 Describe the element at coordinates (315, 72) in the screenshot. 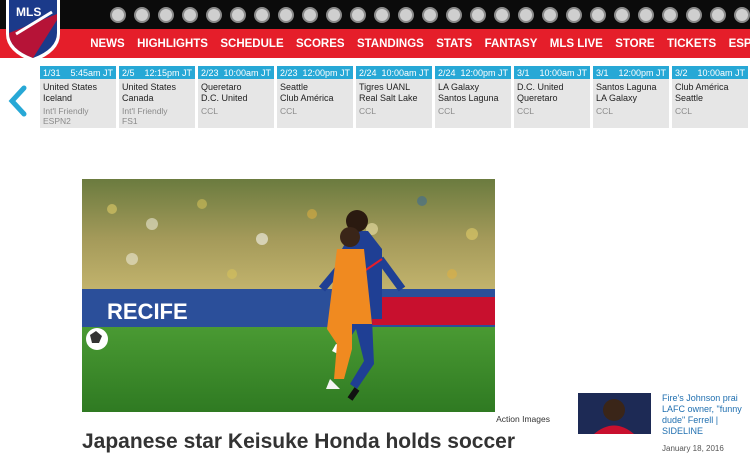

I see `match-header: 2/23 12:00pm JT` at that location.